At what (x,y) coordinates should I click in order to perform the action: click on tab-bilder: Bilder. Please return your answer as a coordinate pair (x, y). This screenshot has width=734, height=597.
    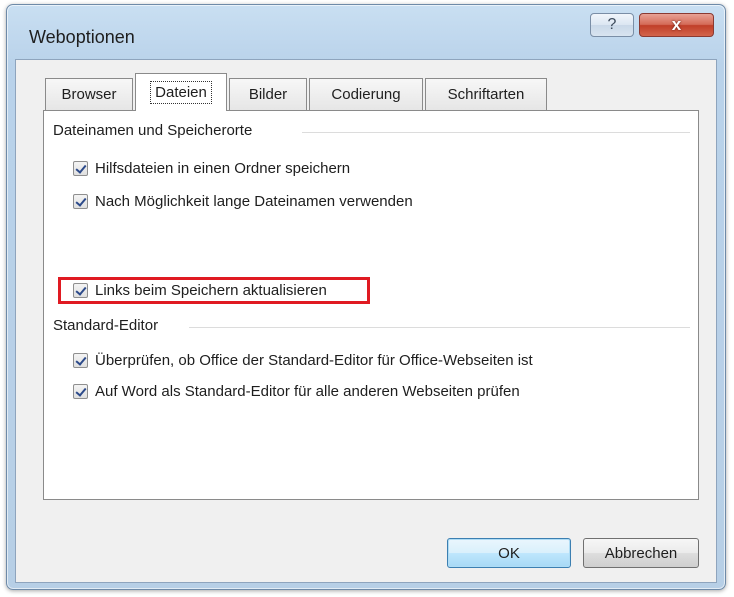
    Looking at the image, I should click on (268, 94).